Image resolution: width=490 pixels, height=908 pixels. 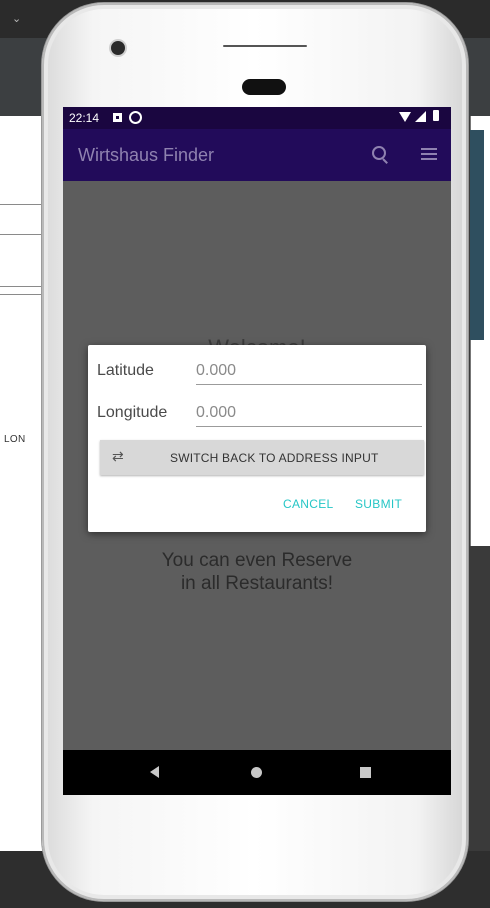 I want to click on sync-icon, so click(x=135, y=117).